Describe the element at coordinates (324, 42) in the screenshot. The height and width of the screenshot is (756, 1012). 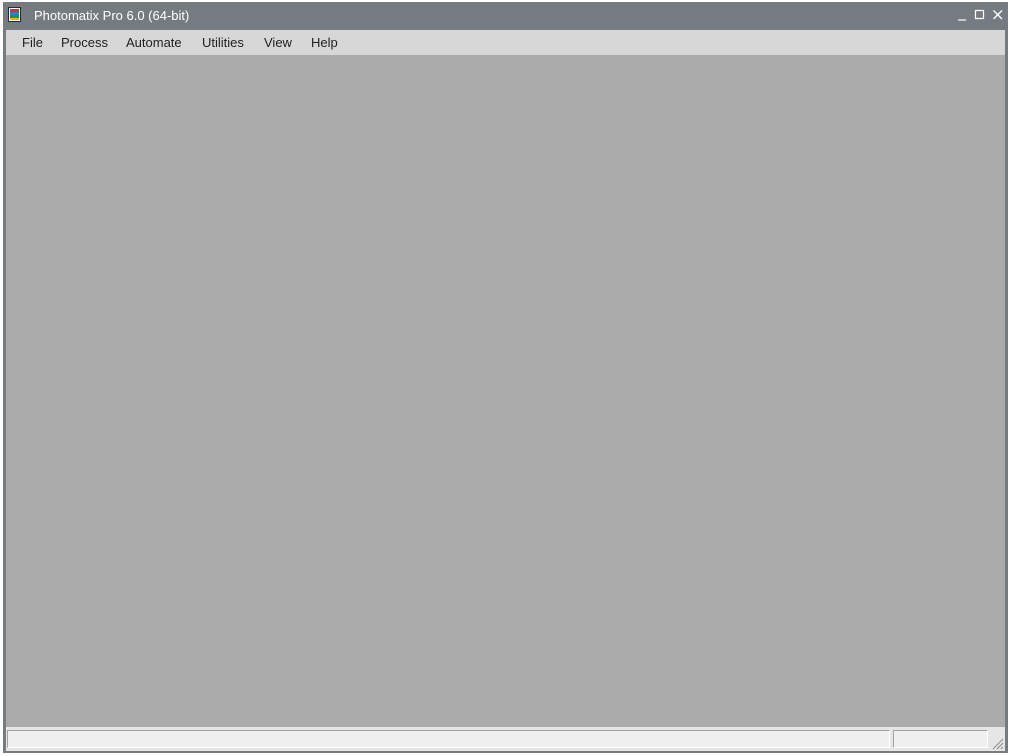
I see `menu-help: Help` at that location.